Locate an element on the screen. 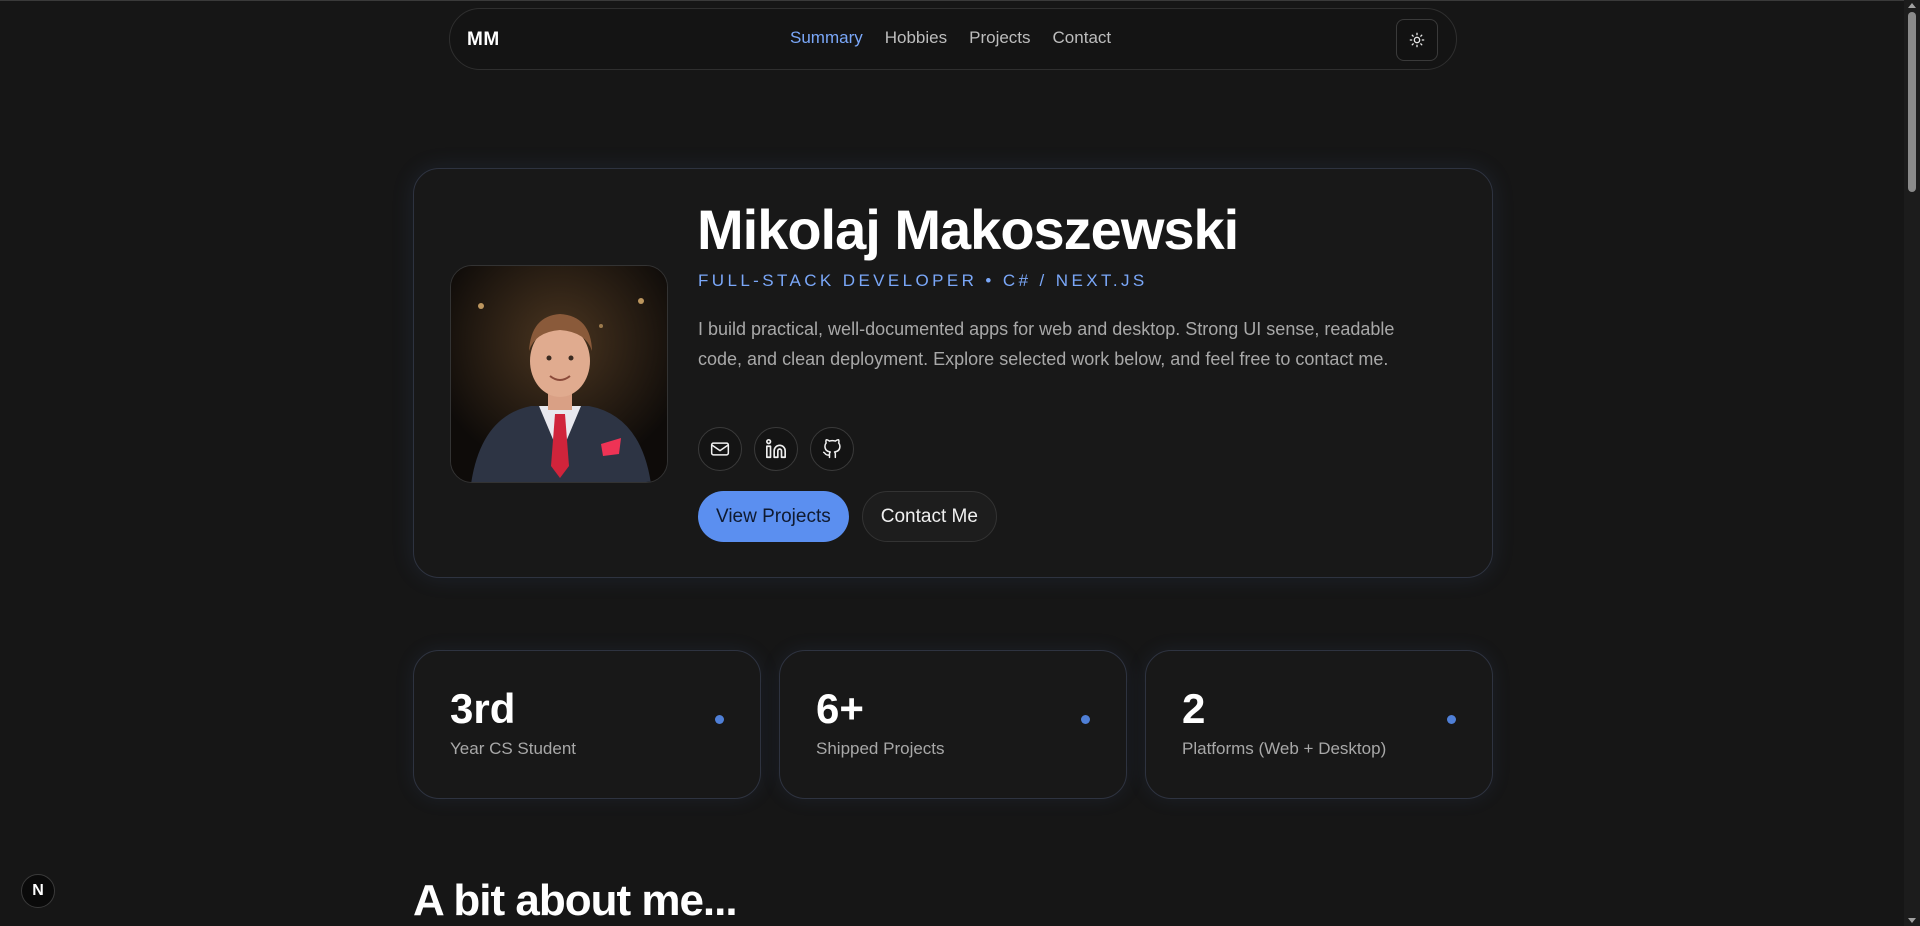 This screenshot has height=926, width=1920. nextjs-dev-badge: N is located at coordinates (38, 891).